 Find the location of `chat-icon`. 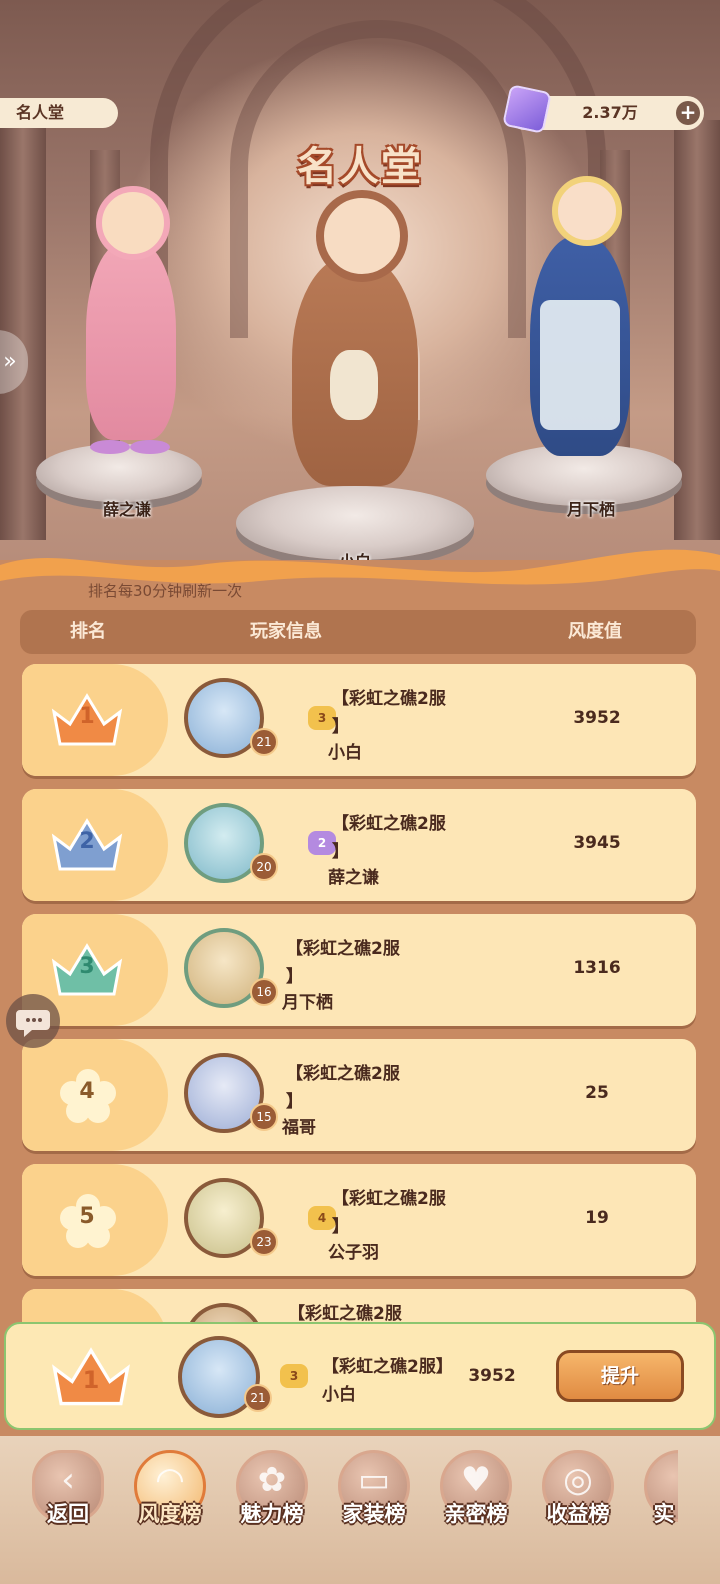

chat-icon is located at coordinates (33, 1023).